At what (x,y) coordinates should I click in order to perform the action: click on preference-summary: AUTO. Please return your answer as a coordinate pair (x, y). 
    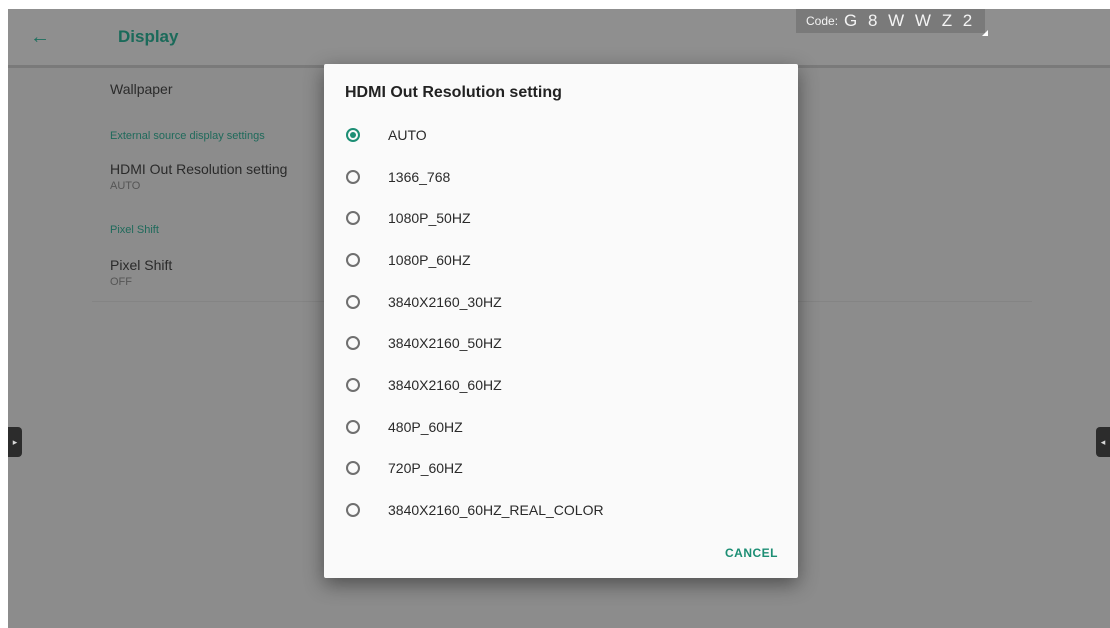
    Looking at the image, I should click on (125, 186).